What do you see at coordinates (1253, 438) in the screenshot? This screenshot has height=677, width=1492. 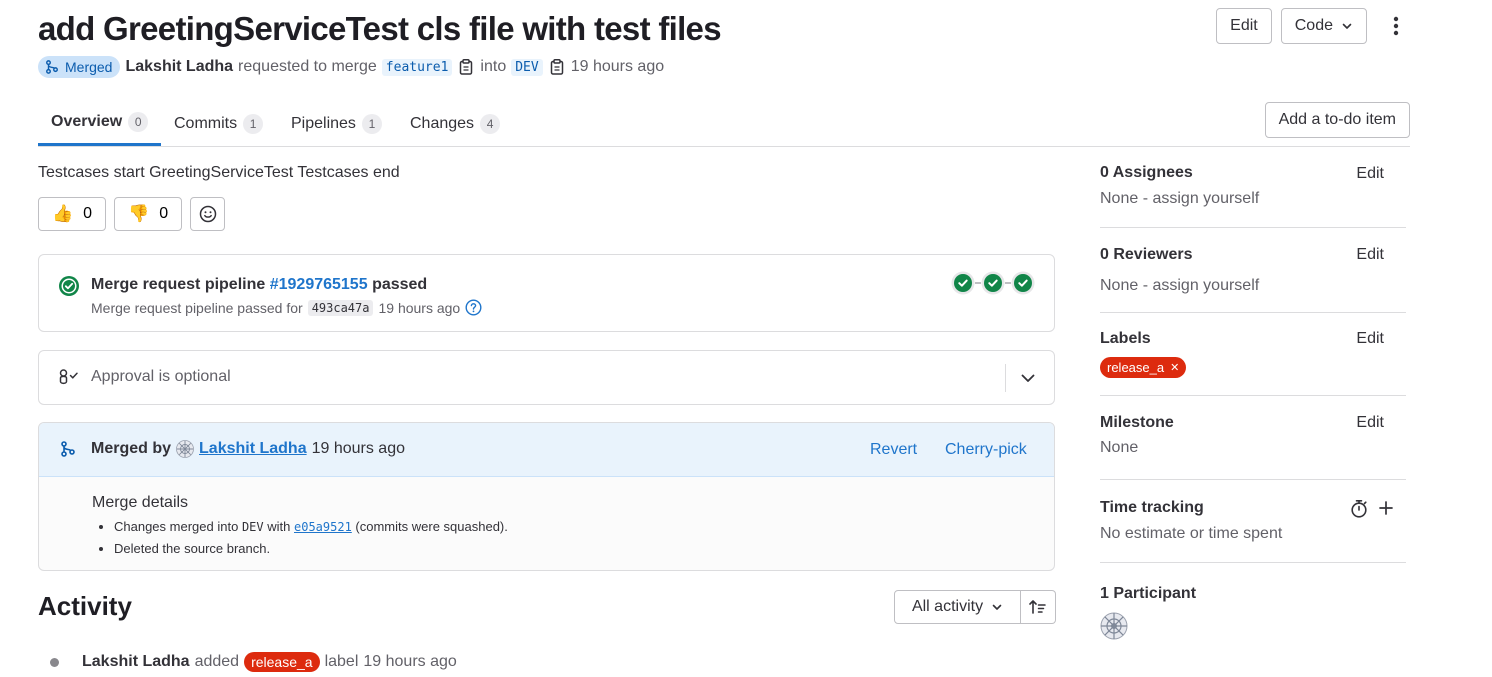 I see `sidebar-milestone: Milestone Edit None` at bounding box center [1253, 438].